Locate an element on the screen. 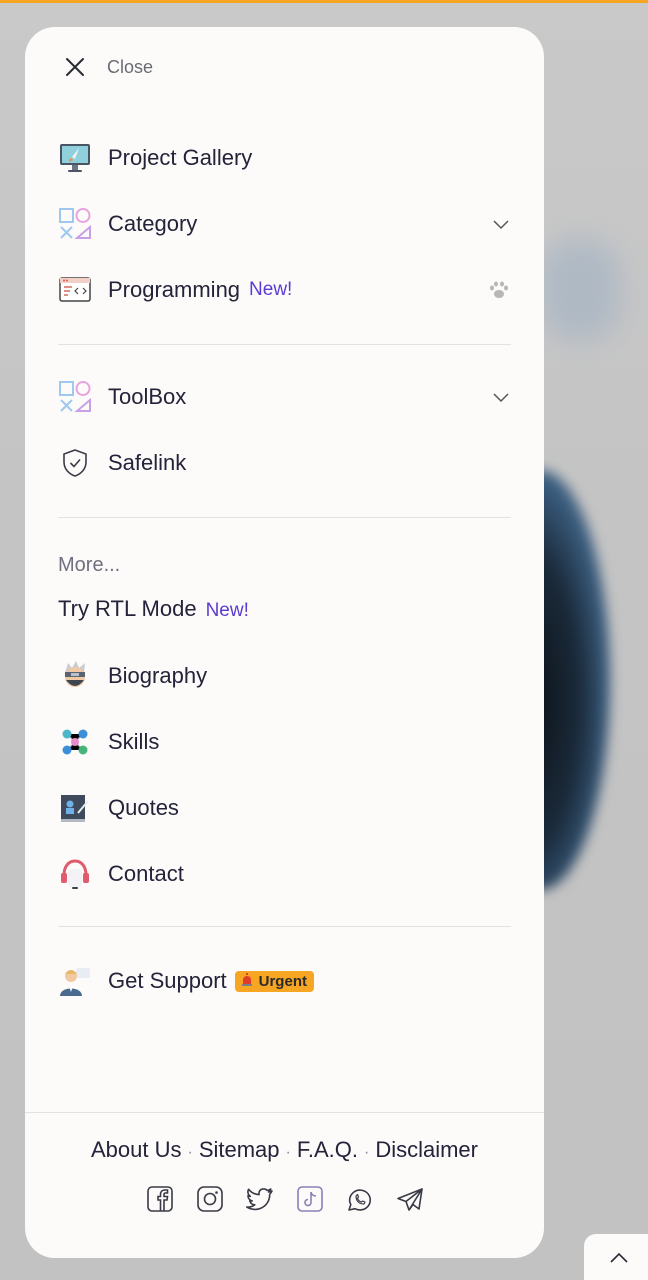  urgent-label: Urgent is located at coordinates (282, 981).